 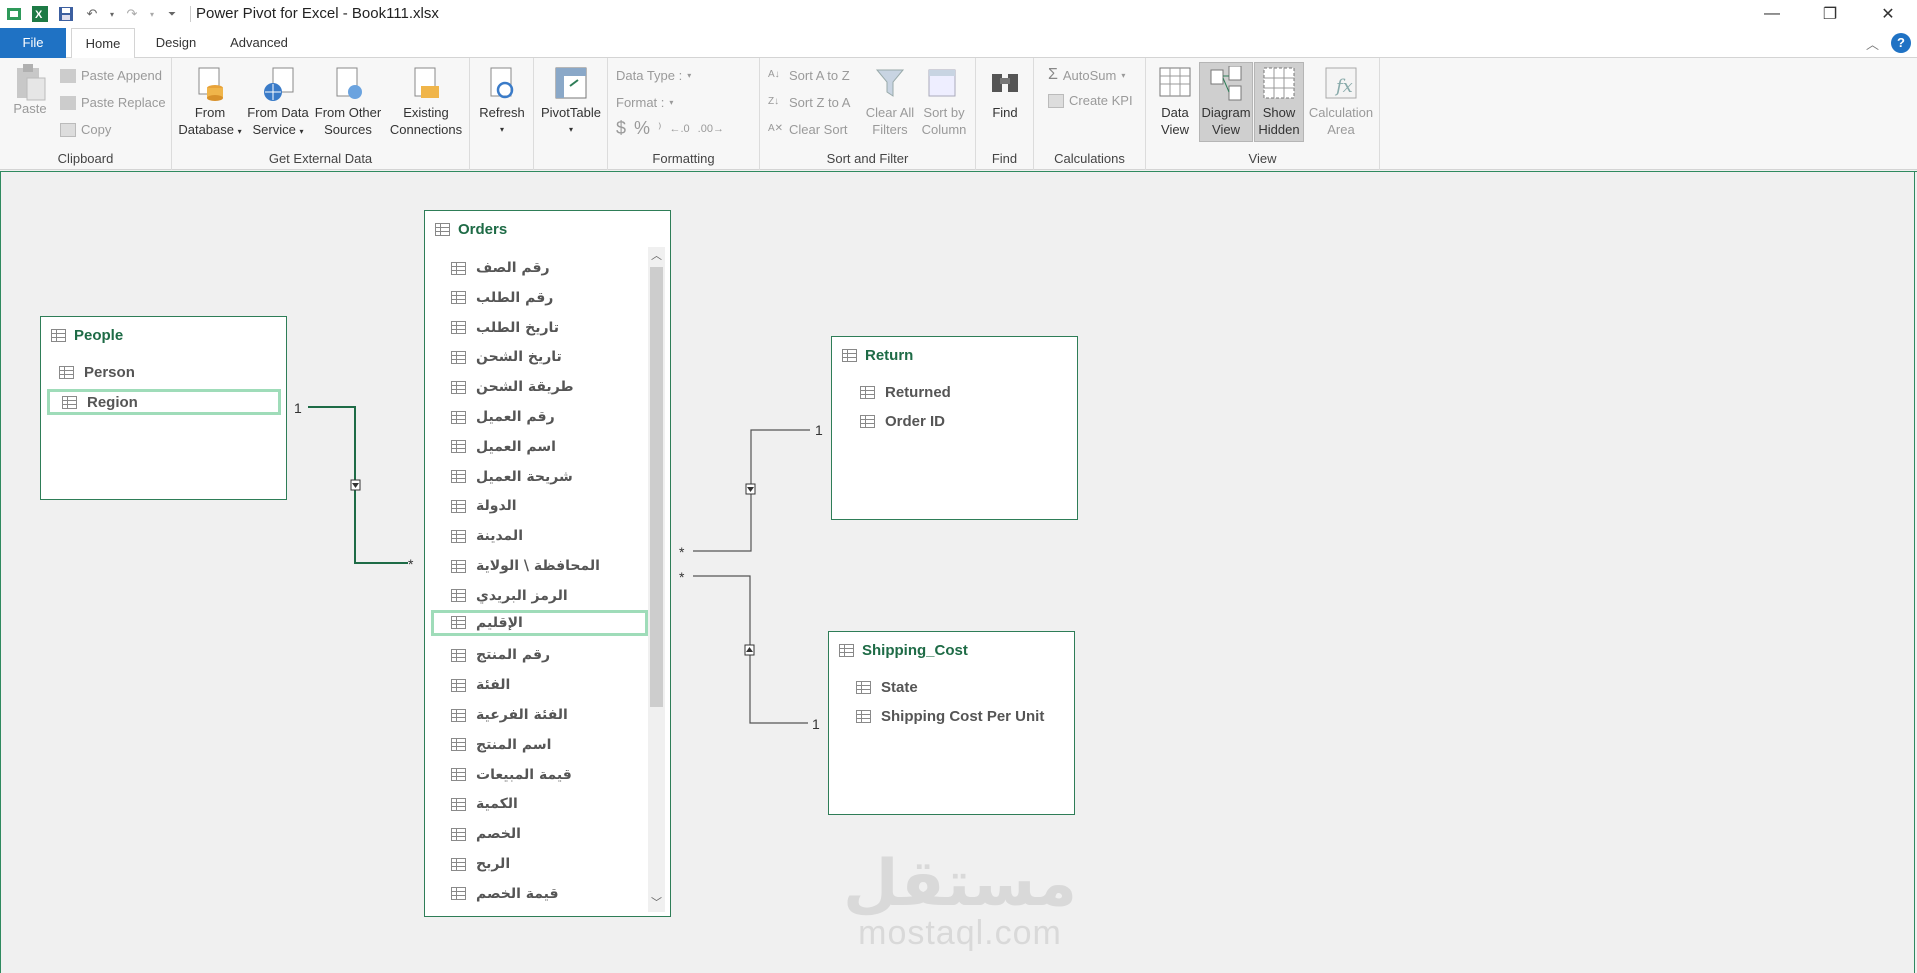 I want to click on return-table-title: Return, so click(x=889, y=355).